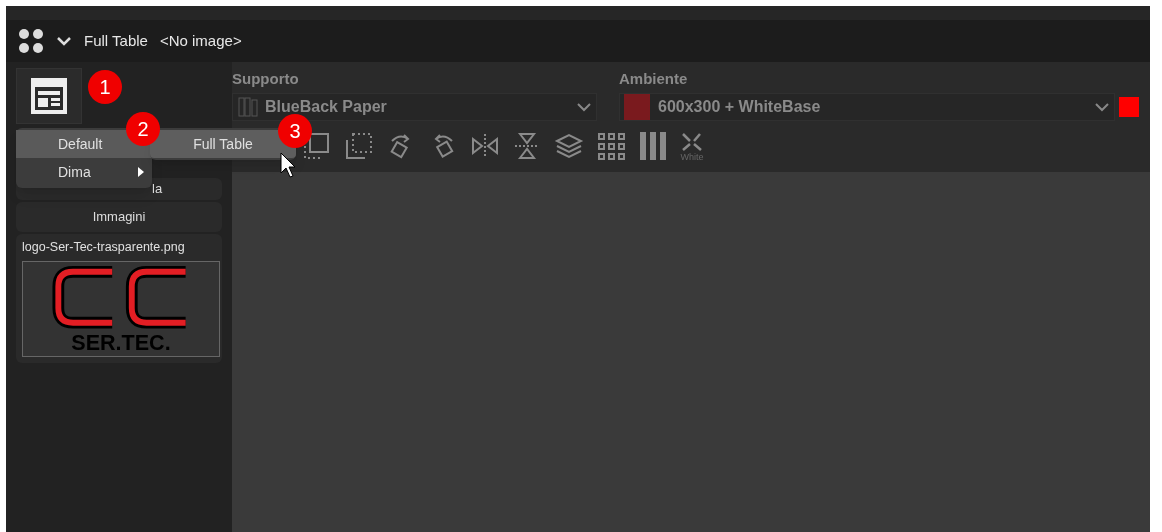 This screenshot has height=532, width=1162. What do you see at coordinates (317, 146) in the screenshot?
I see `select-frame-icon` at bounding box center [317, 146].